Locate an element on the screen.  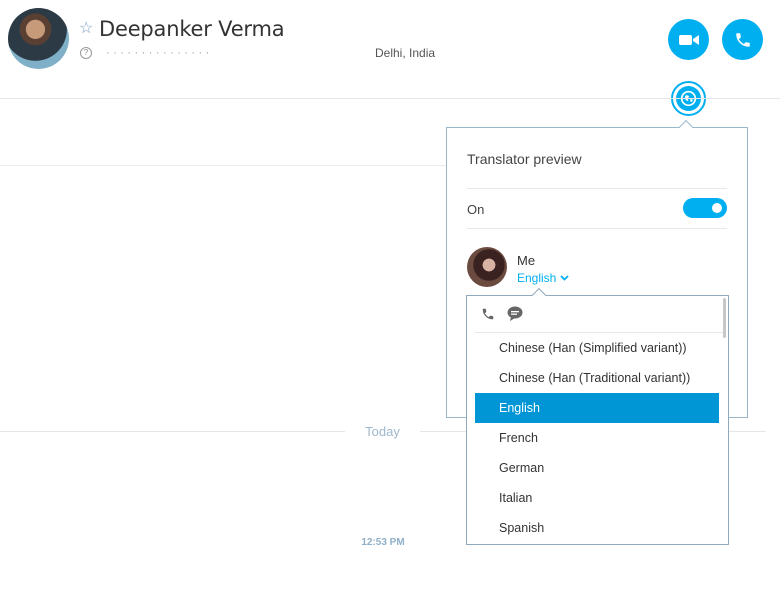
date-divider-label: Today is located at coordinates (382, 431).